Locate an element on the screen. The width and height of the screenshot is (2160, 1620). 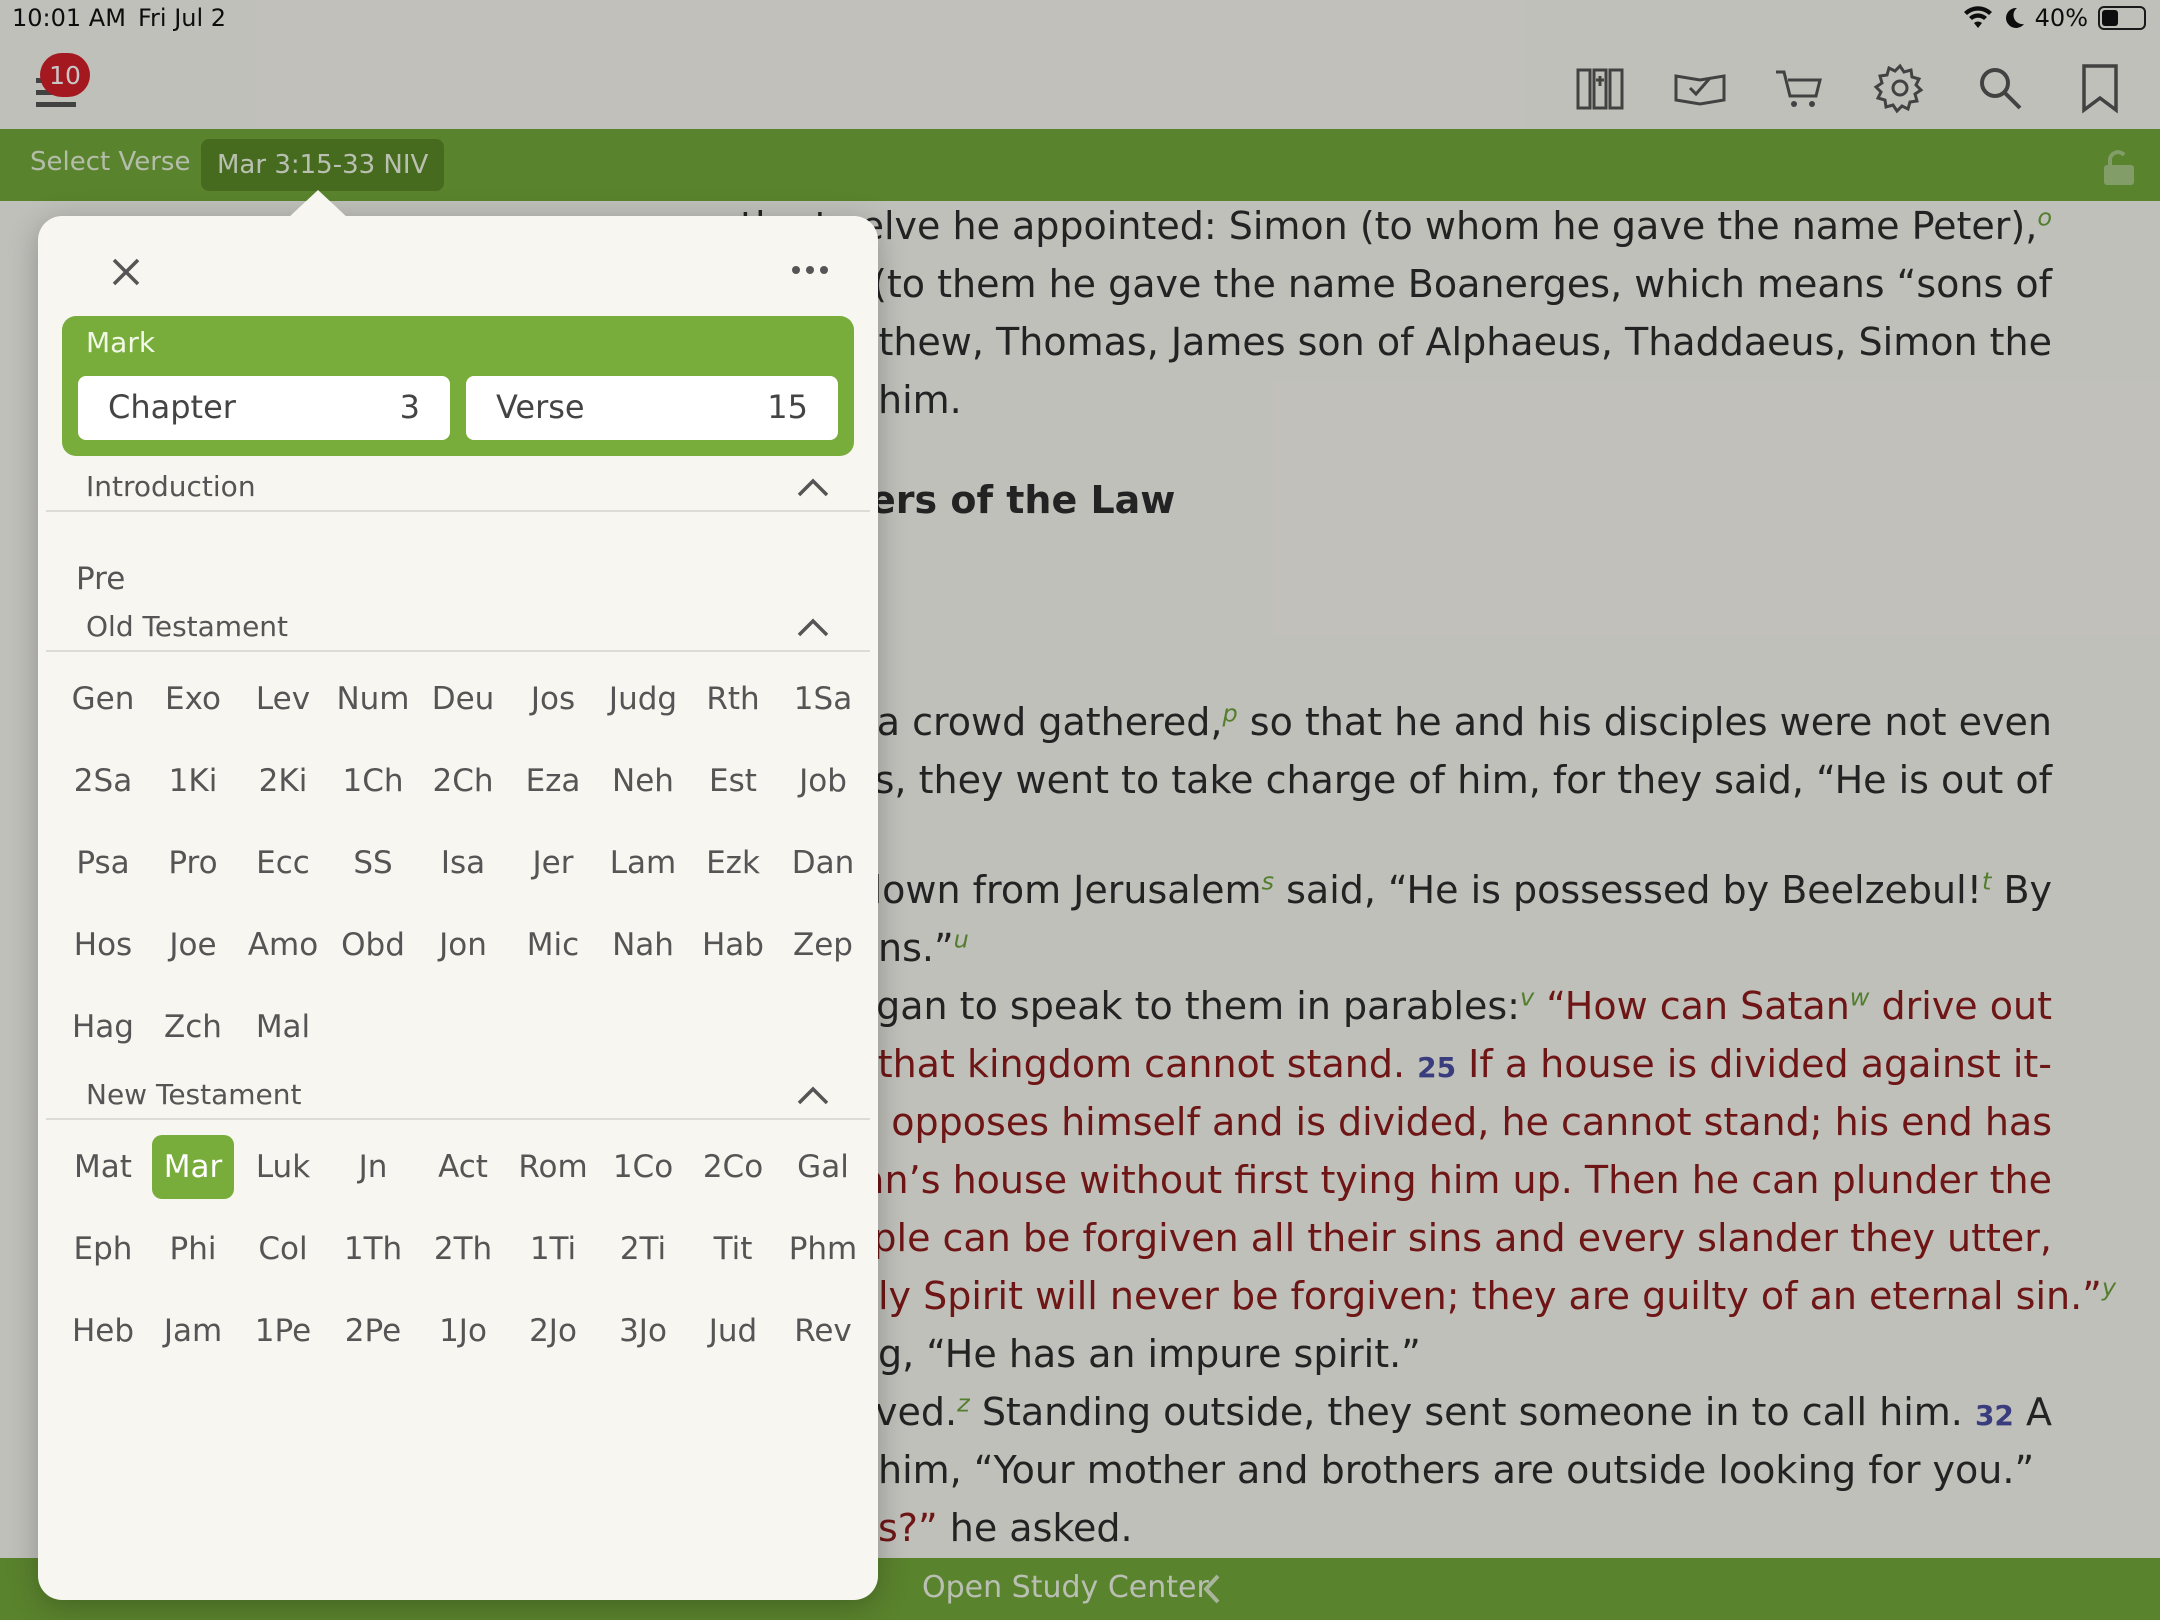
book-item: Deu is located at coordinates (463, 699).